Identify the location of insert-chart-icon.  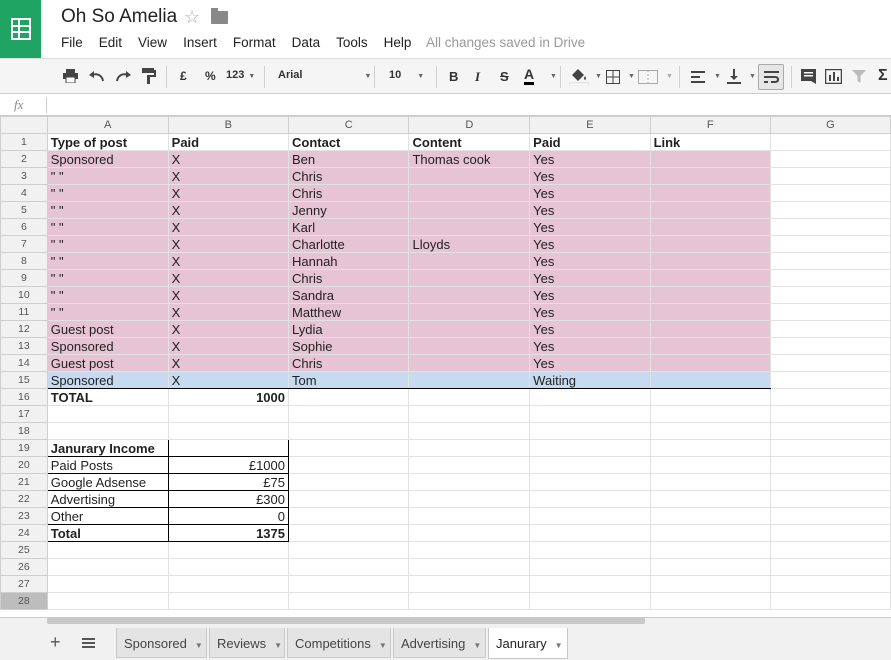
(833, 76).